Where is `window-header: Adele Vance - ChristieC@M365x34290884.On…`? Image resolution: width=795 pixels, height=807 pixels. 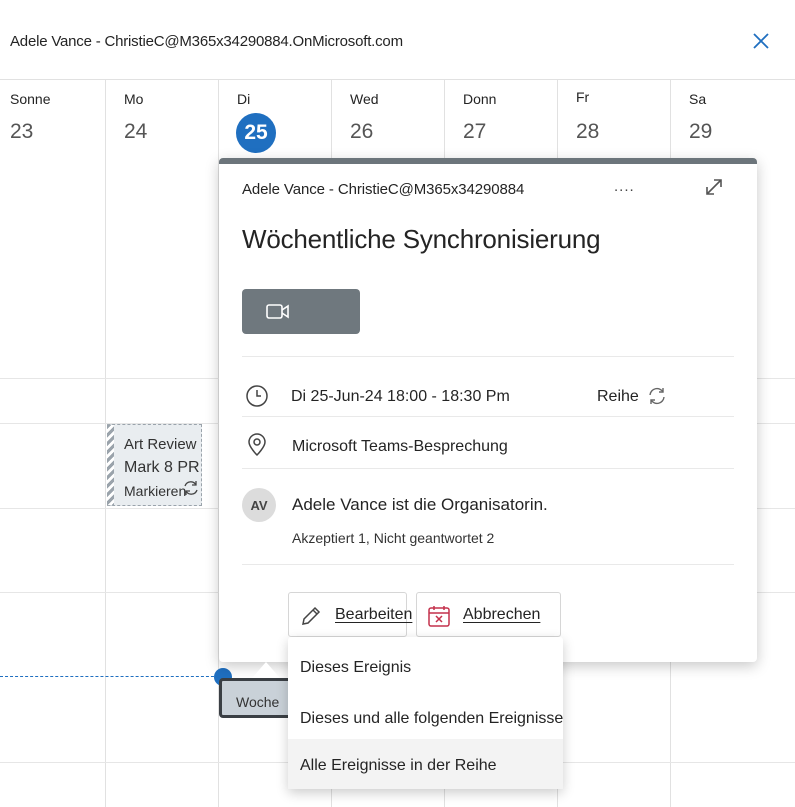
window-header: Adele Vance - ChristieC@M365x34290884.On… is located at coordinates (397, 40).